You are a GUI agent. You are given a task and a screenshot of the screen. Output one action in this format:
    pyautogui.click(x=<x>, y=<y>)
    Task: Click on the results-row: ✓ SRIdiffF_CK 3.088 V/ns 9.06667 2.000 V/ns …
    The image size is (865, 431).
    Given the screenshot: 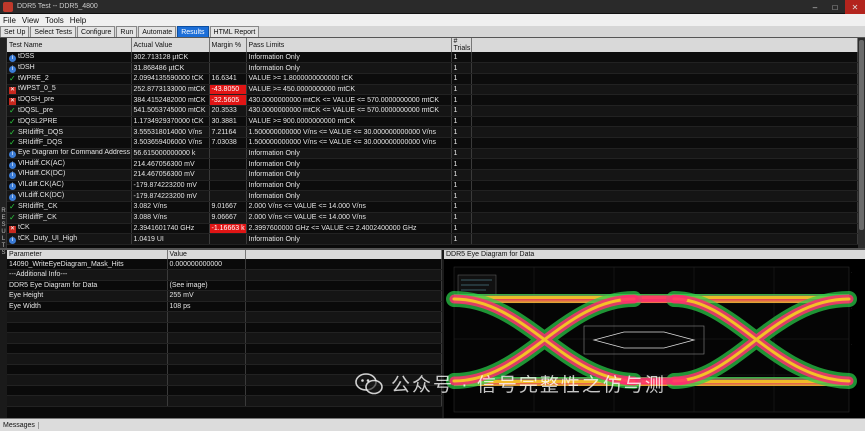 What is the action you would take?
    pyautogui.click(x=432, y=218)
    